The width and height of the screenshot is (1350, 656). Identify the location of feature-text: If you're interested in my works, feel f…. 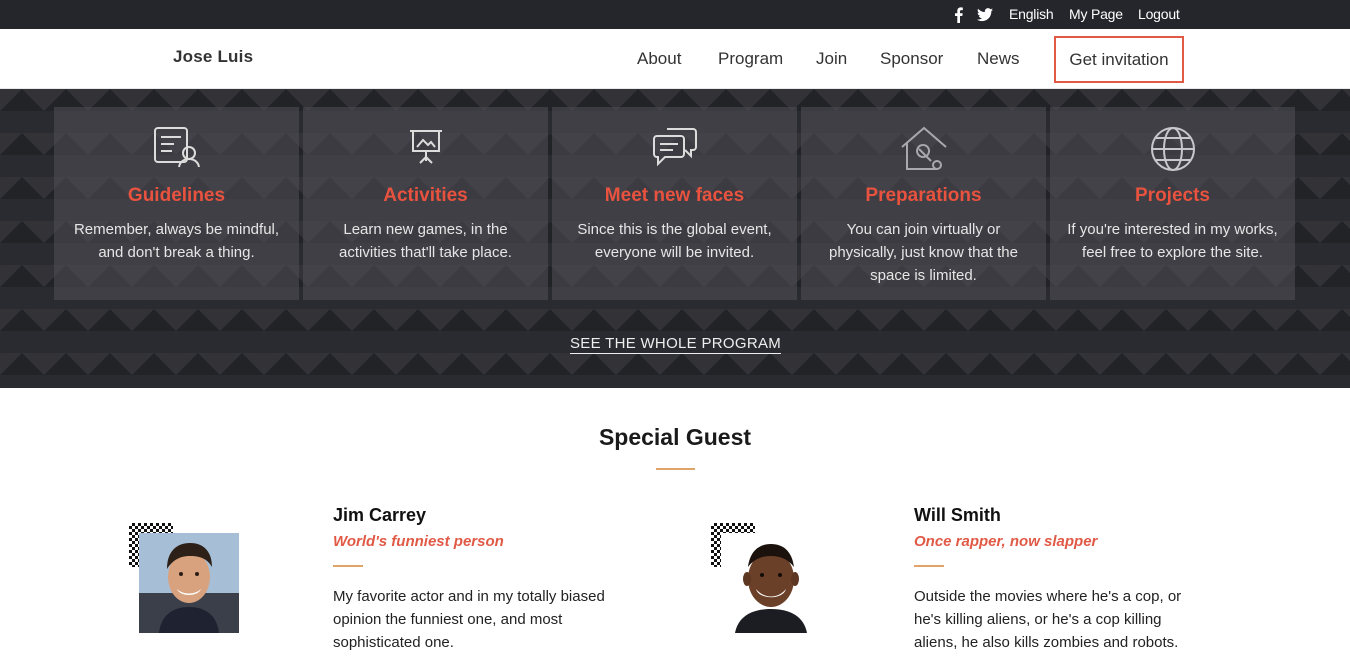
(1172, 241).